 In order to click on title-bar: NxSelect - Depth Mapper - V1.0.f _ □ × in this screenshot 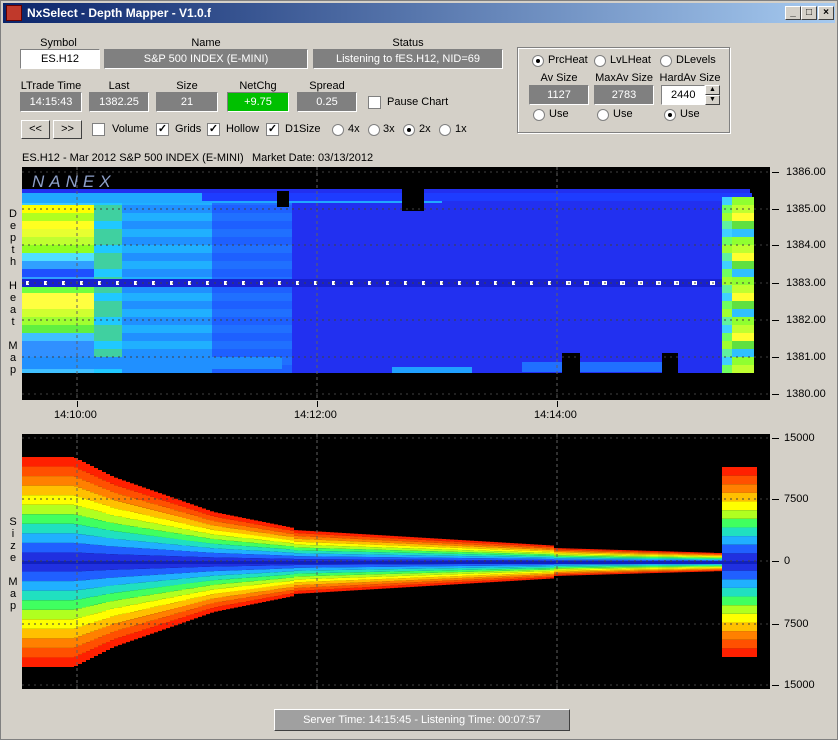, I will do `click(419, 13)`.